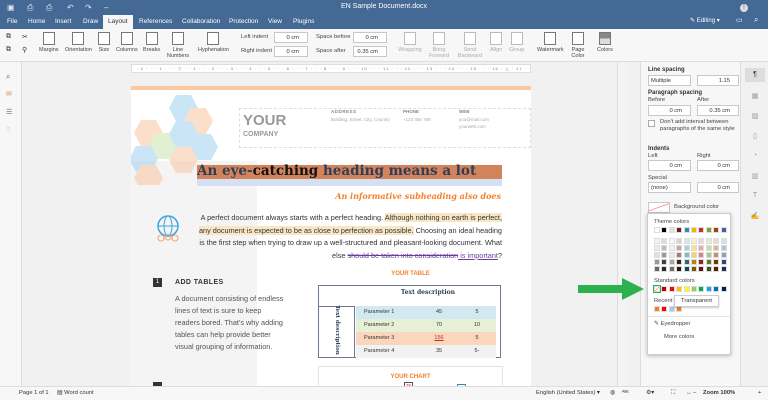  What do you see at coordinates (12, 22) in the screenshot?
I see `tab-file: File` at bounding box center [12, 22].